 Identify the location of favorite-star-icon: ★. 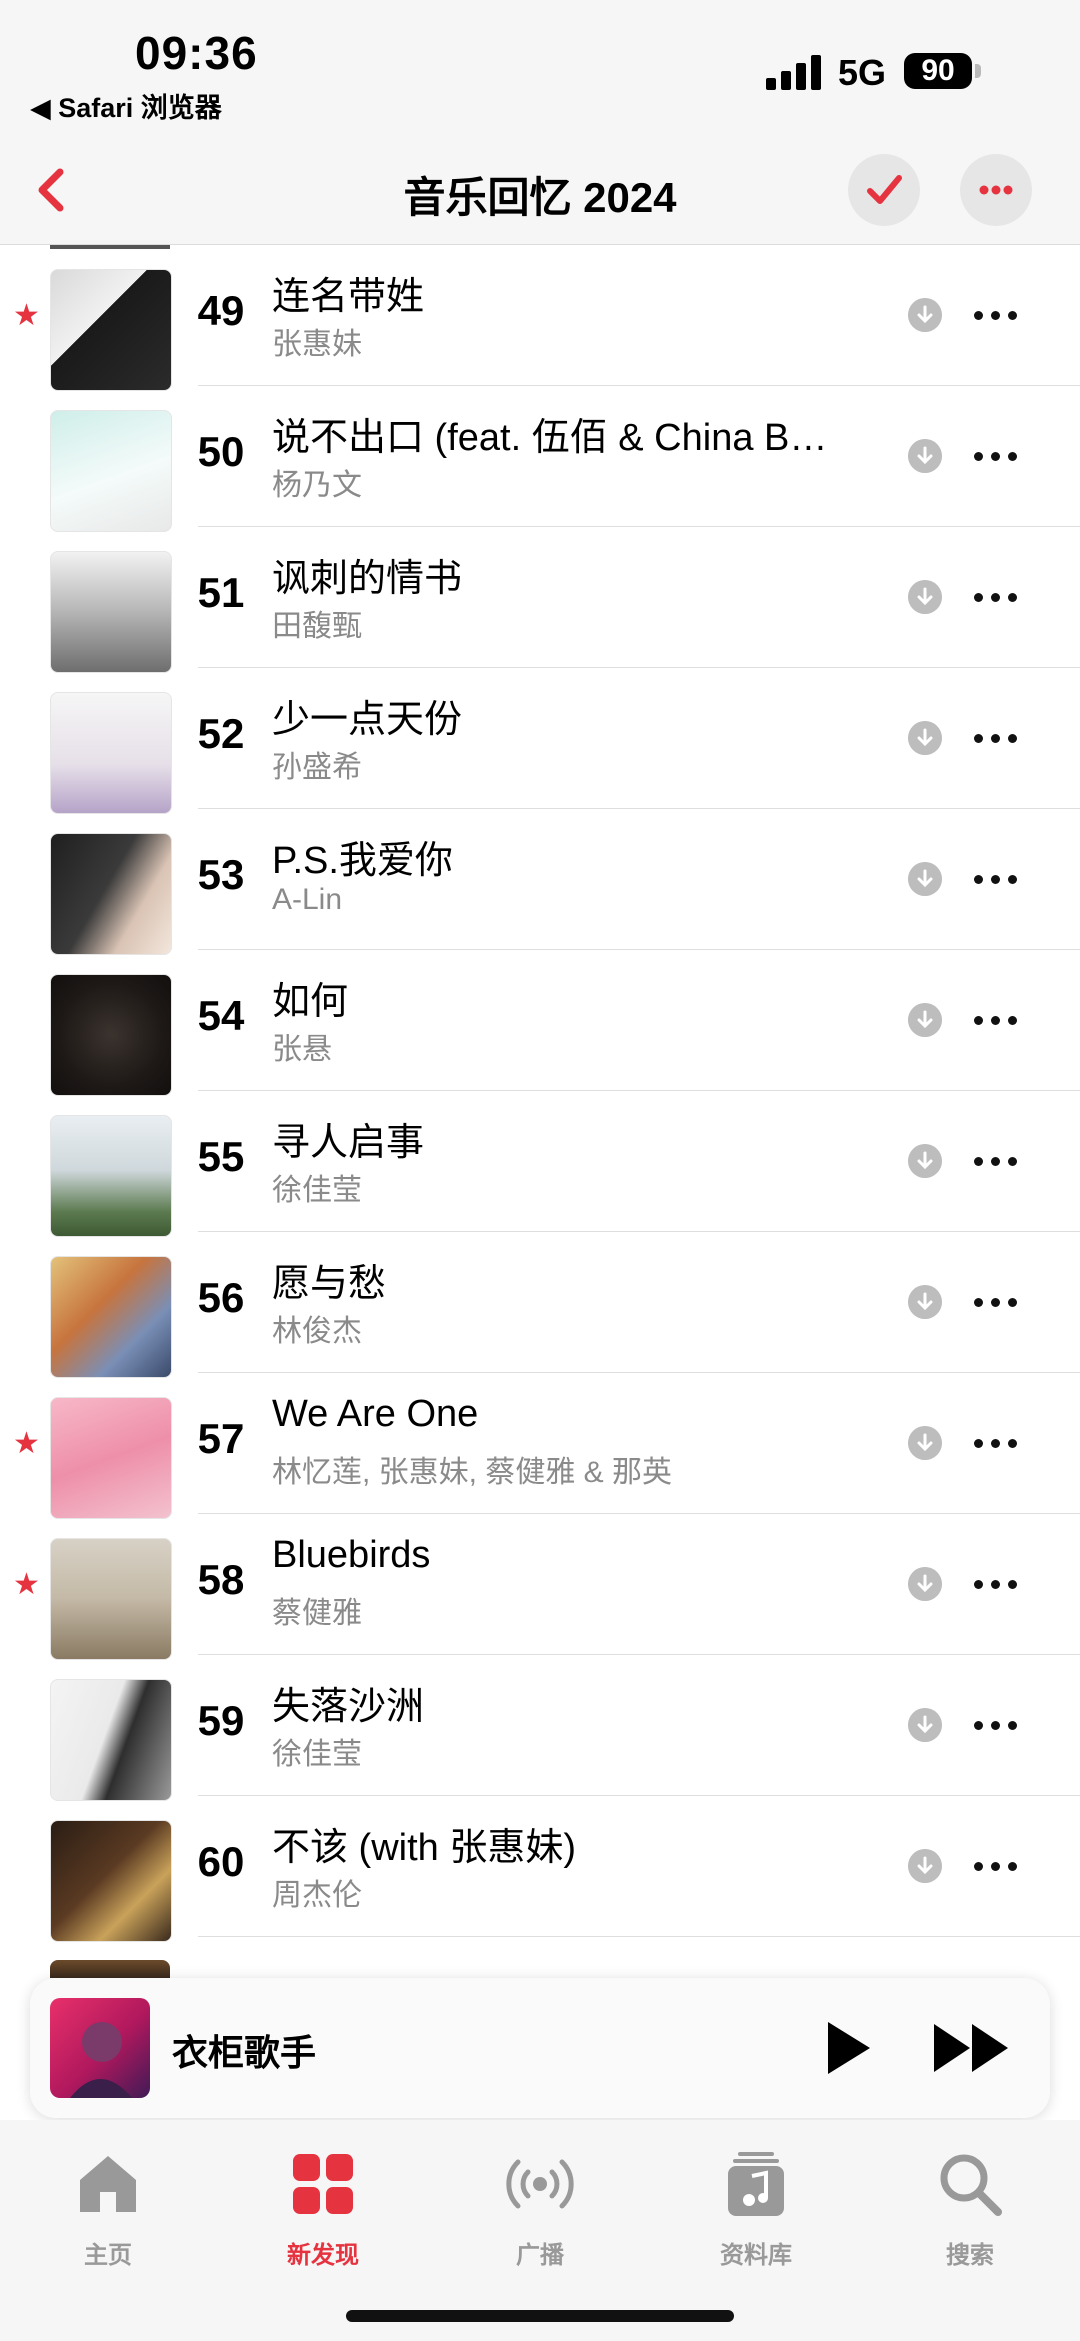
(26, 315).